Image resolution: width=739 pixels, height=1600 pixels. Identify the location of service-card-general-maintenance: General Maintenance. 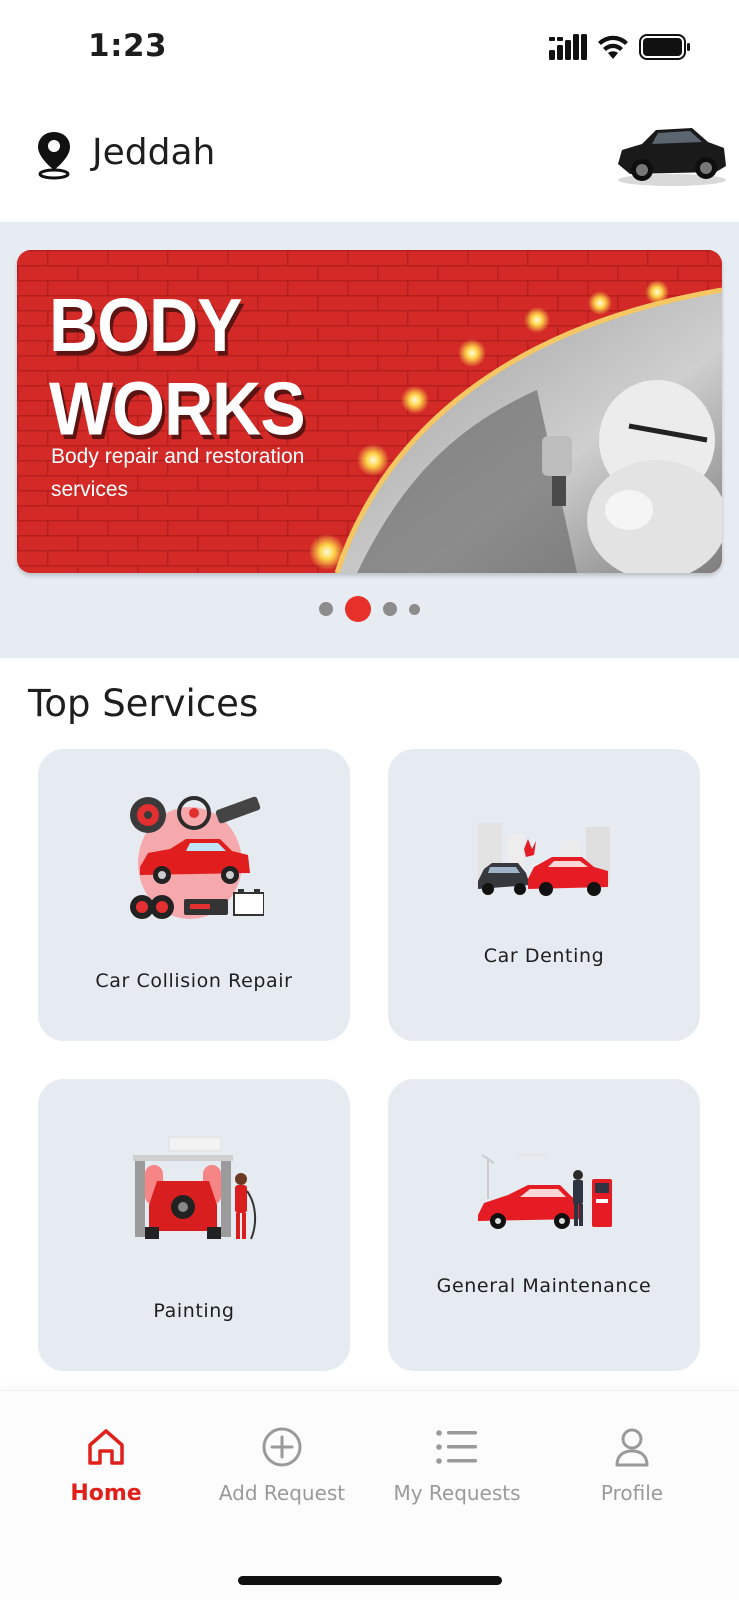
(544, 1225).